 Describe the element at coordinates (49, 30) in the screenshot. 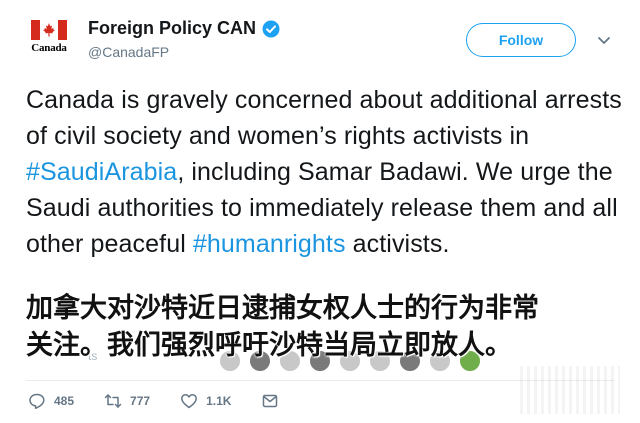

I see `canada-flag-icon` at that location.